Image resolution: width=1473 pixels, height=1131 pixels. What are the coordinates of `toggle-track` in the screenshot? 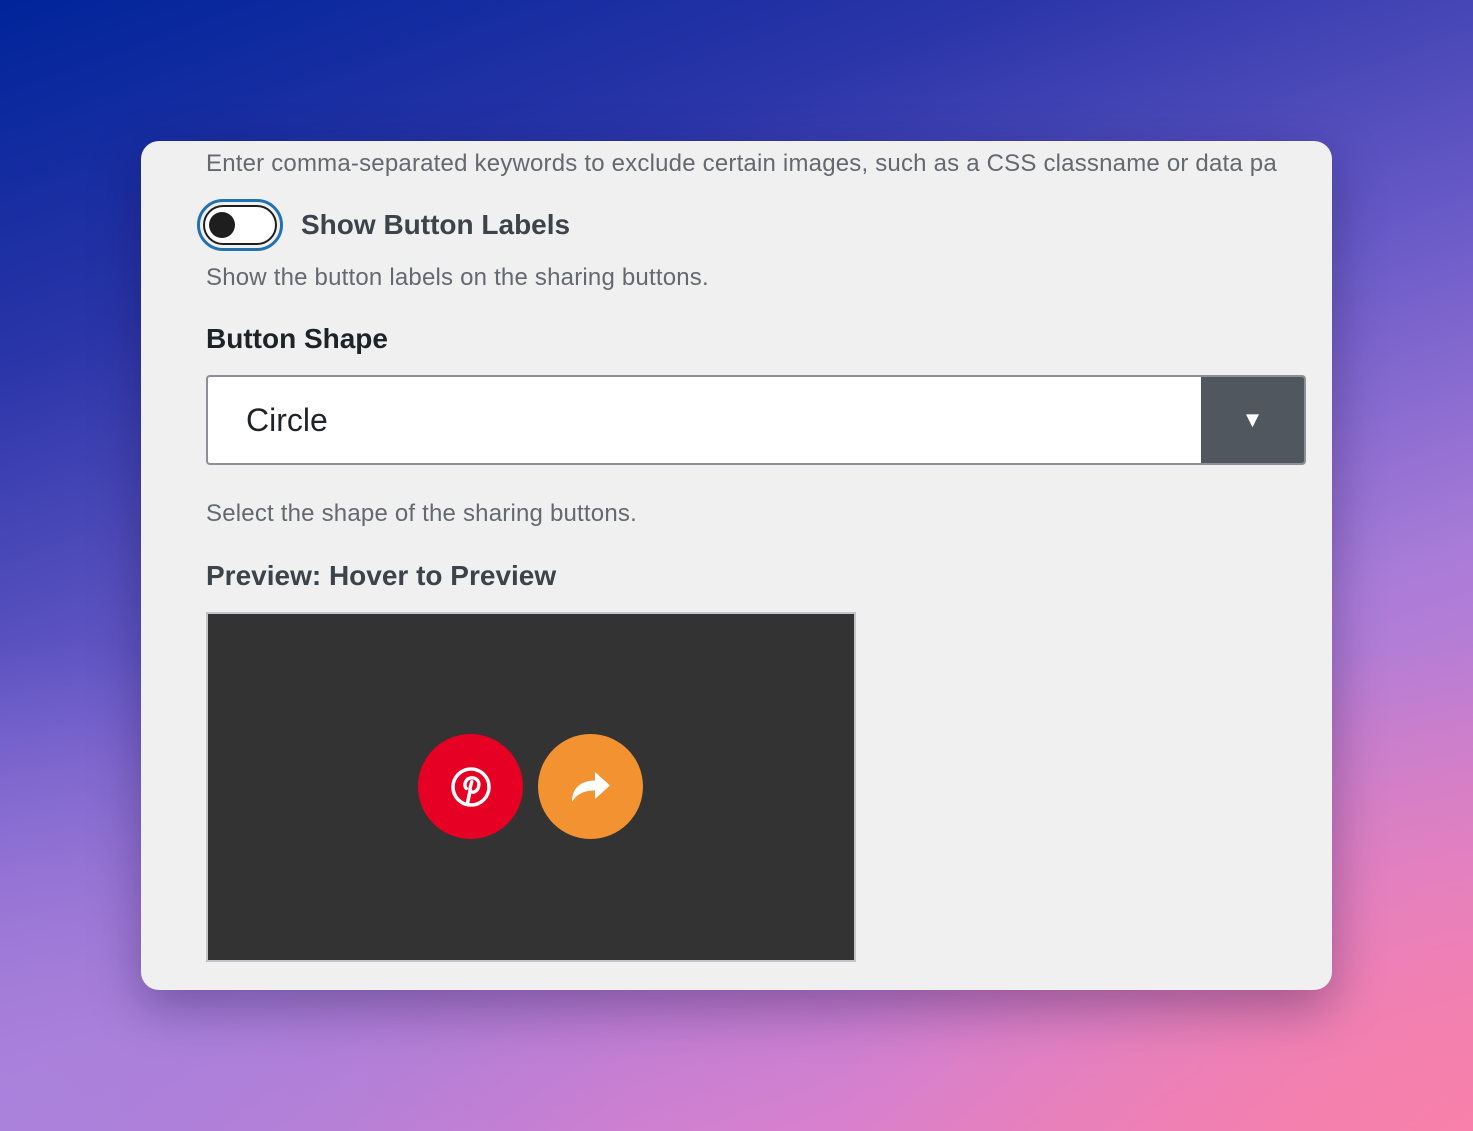 It's located at (240, 225).